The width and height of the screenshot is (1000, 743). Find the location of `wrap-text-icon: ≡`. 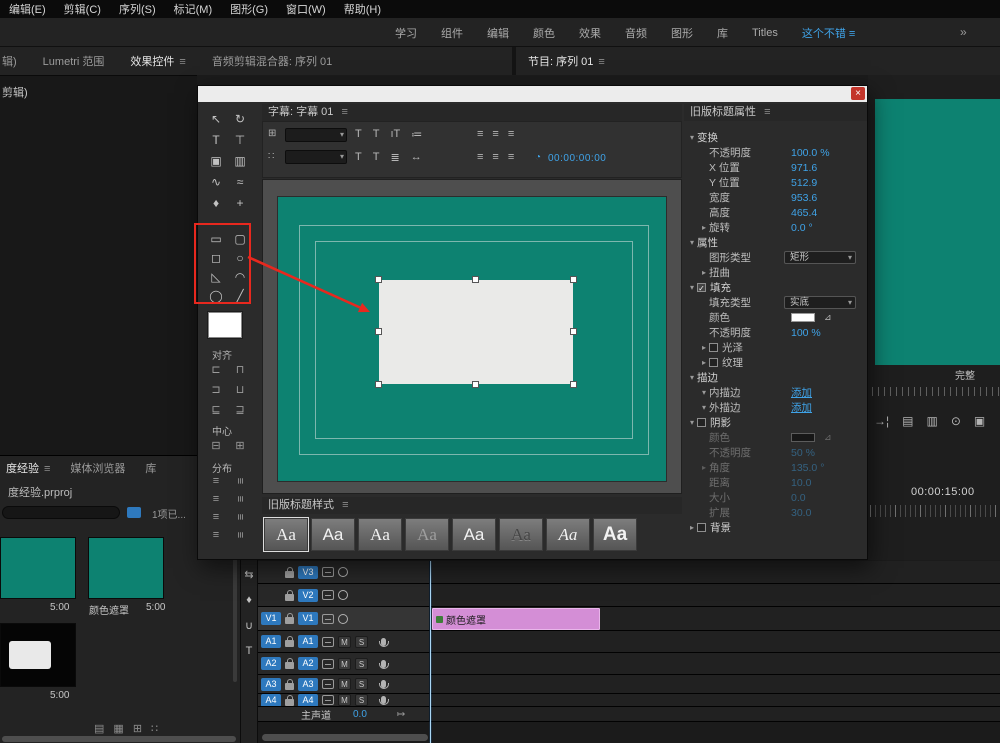

wrap-text-icon: ≡ is located at coordinates (495, 157).